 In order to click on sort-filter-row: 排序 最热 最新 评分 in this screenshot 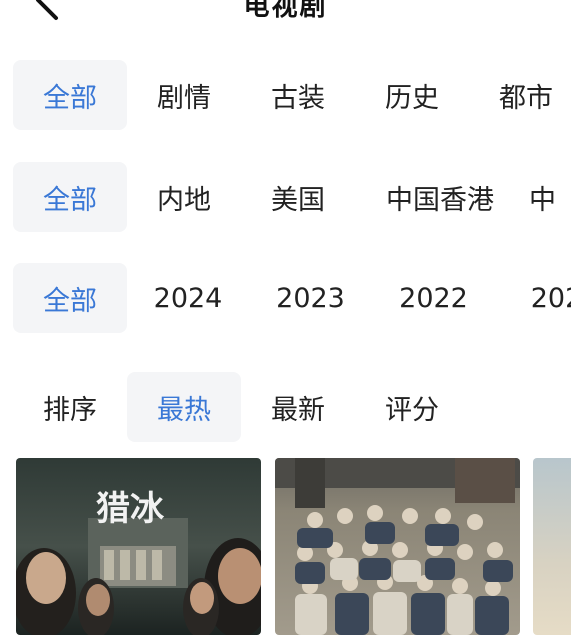, I will do `click(285, 407)`.